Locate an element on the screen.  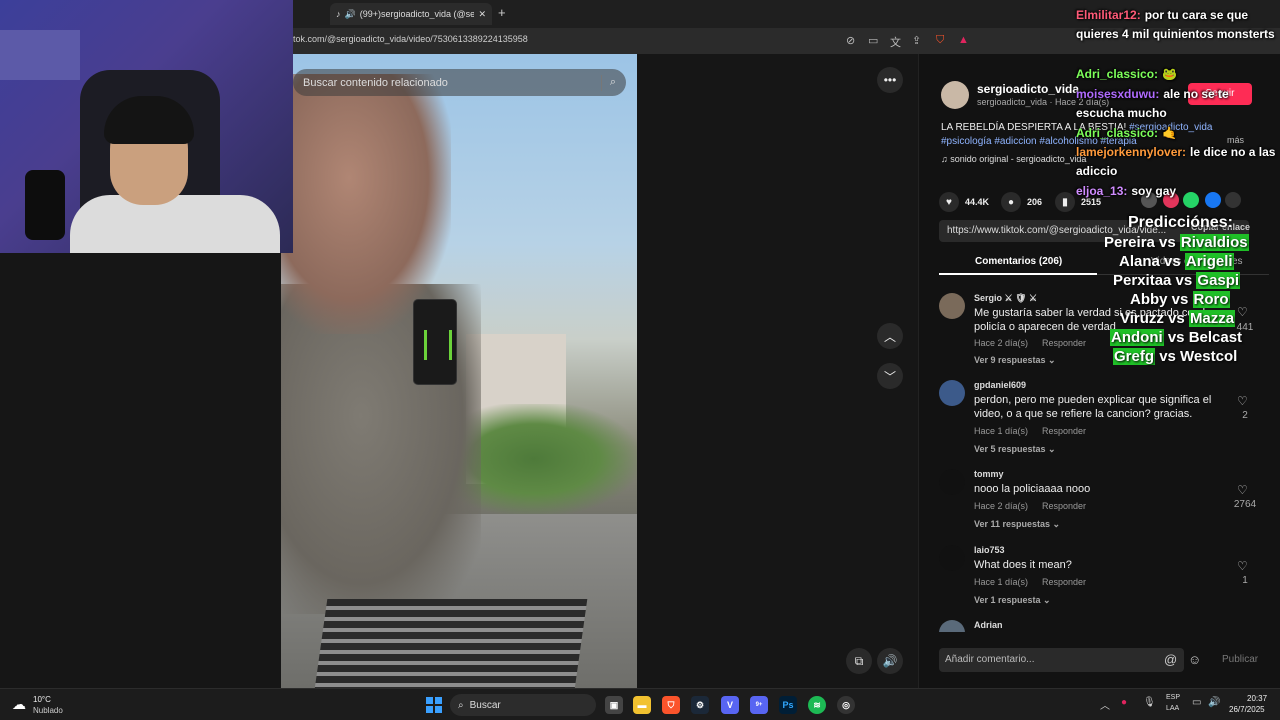
spotify-icon: ≋ is located at coordinates (817, 705).